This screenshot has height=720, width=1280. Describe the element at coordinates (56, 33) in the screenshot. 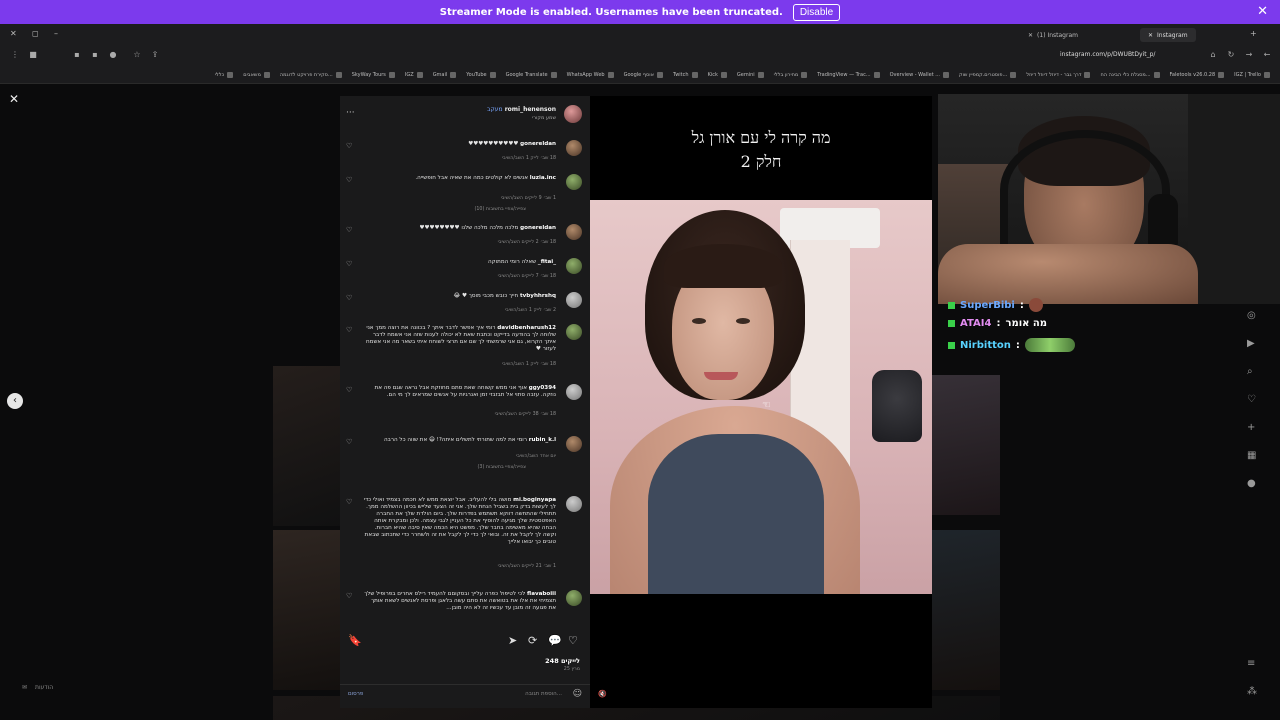

I see `window-minimize-icon: –` at that location.